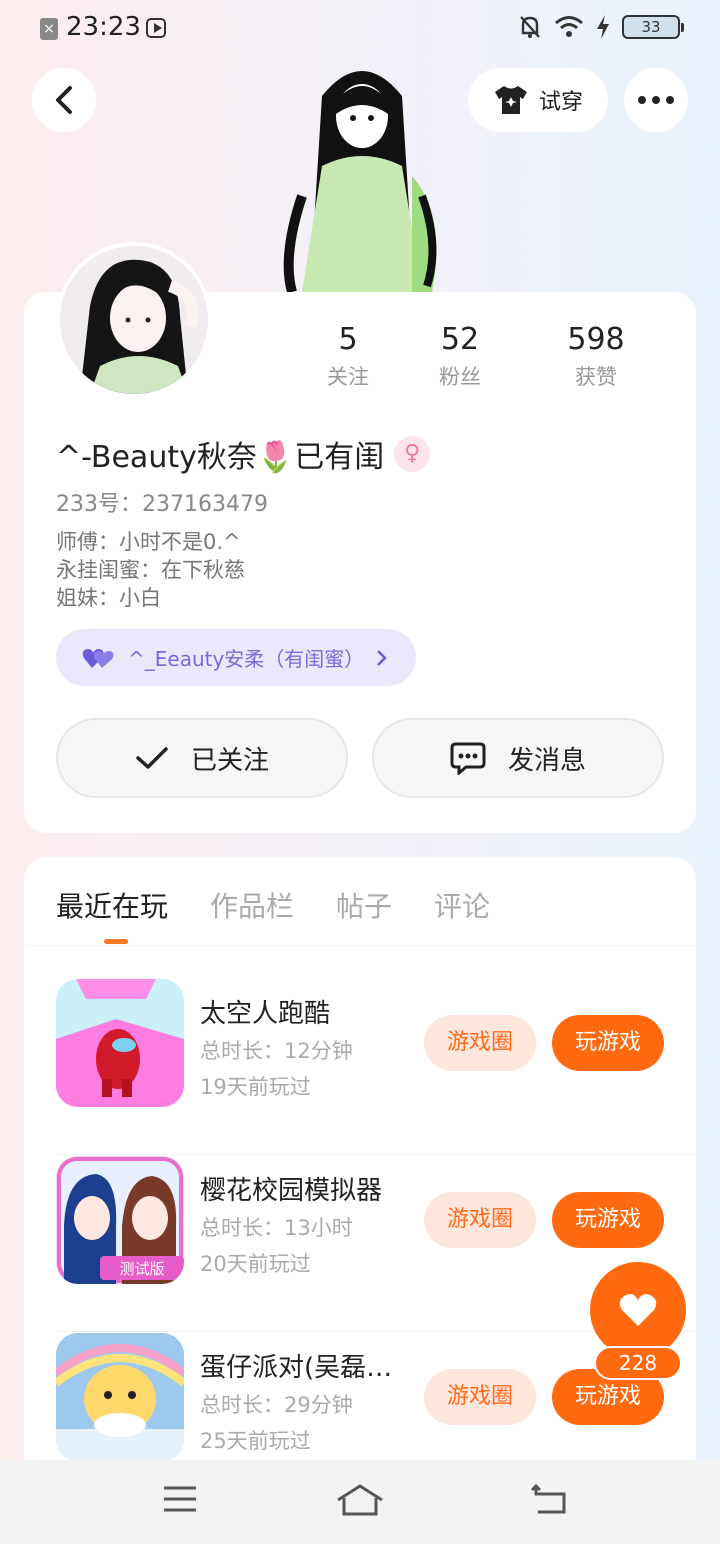  I want to click on send-message-label: 发消息, so click(546, 760).